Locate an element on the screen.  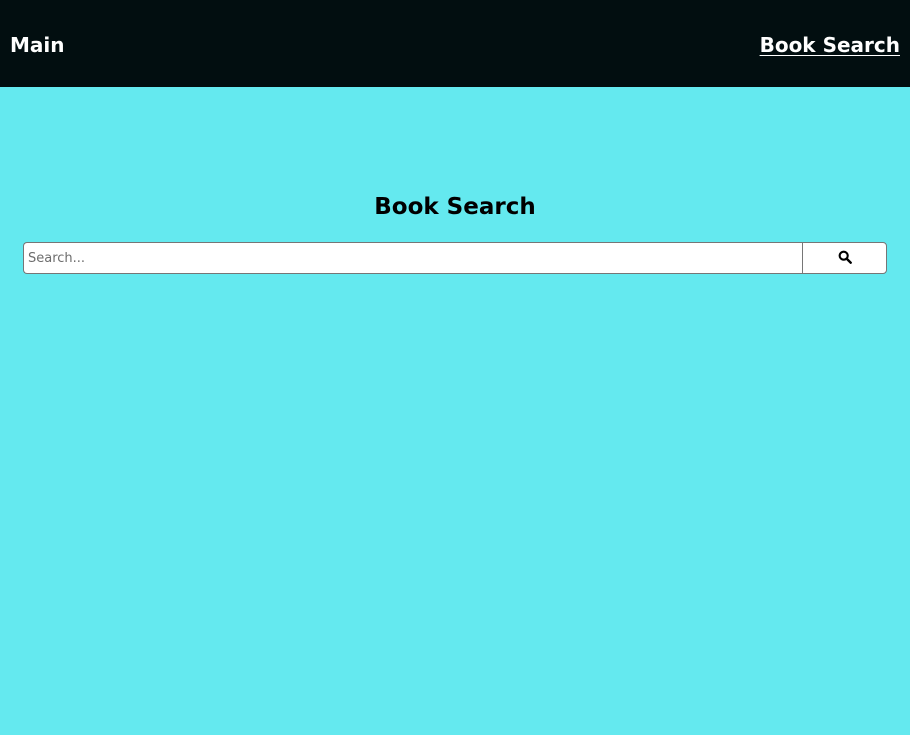
search-button is located at coordinates (844, 258).